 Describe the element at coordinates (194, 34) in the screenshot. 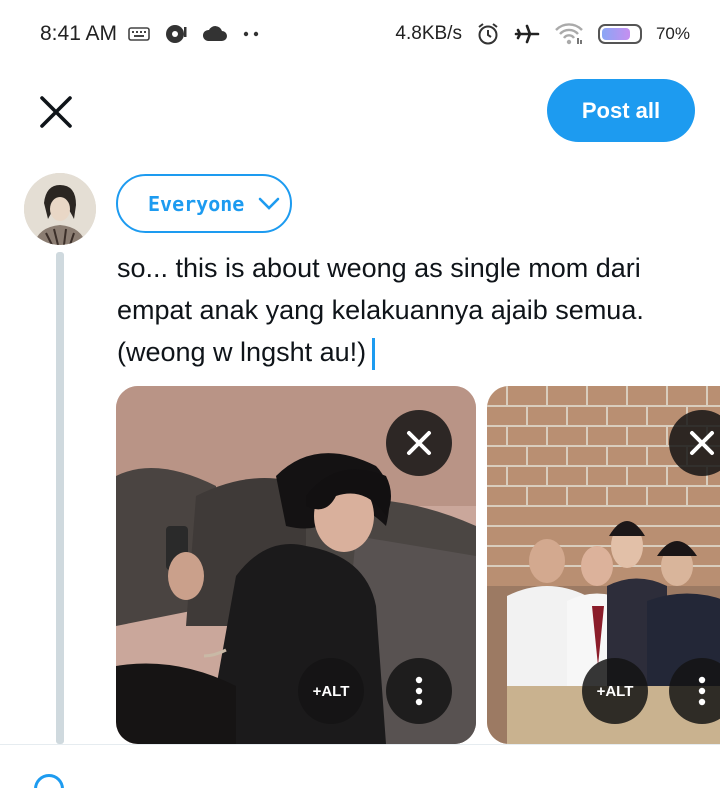

I see `status-left-icons` at that location.